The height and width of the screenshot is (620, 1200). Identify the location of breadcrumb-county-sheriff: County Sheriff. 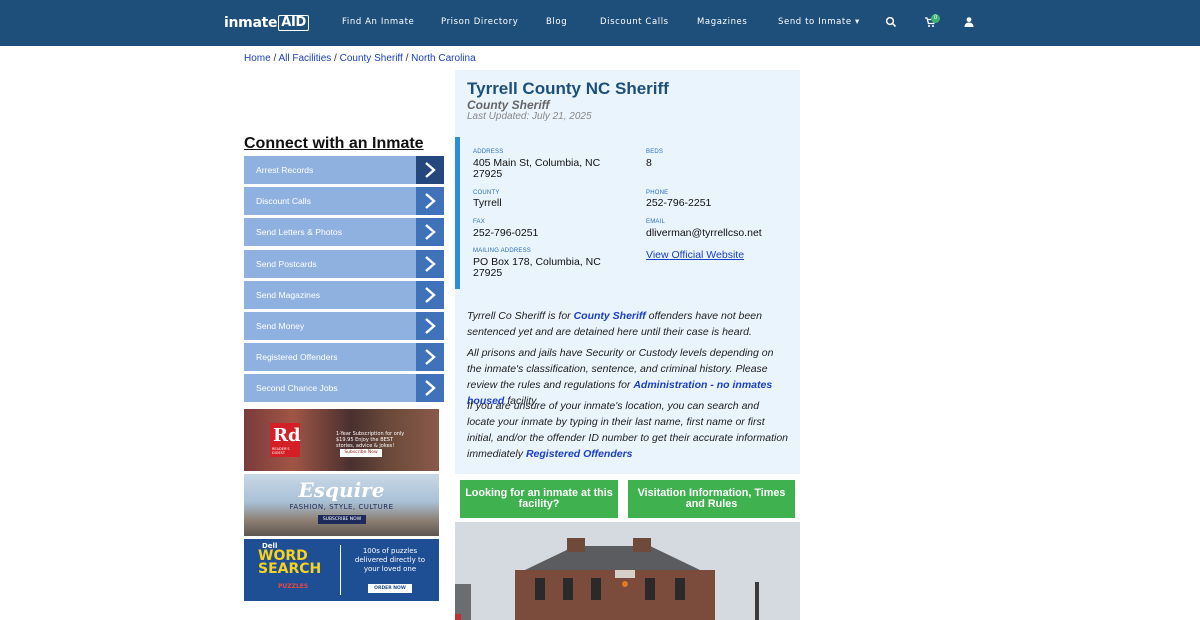
(371, 58).